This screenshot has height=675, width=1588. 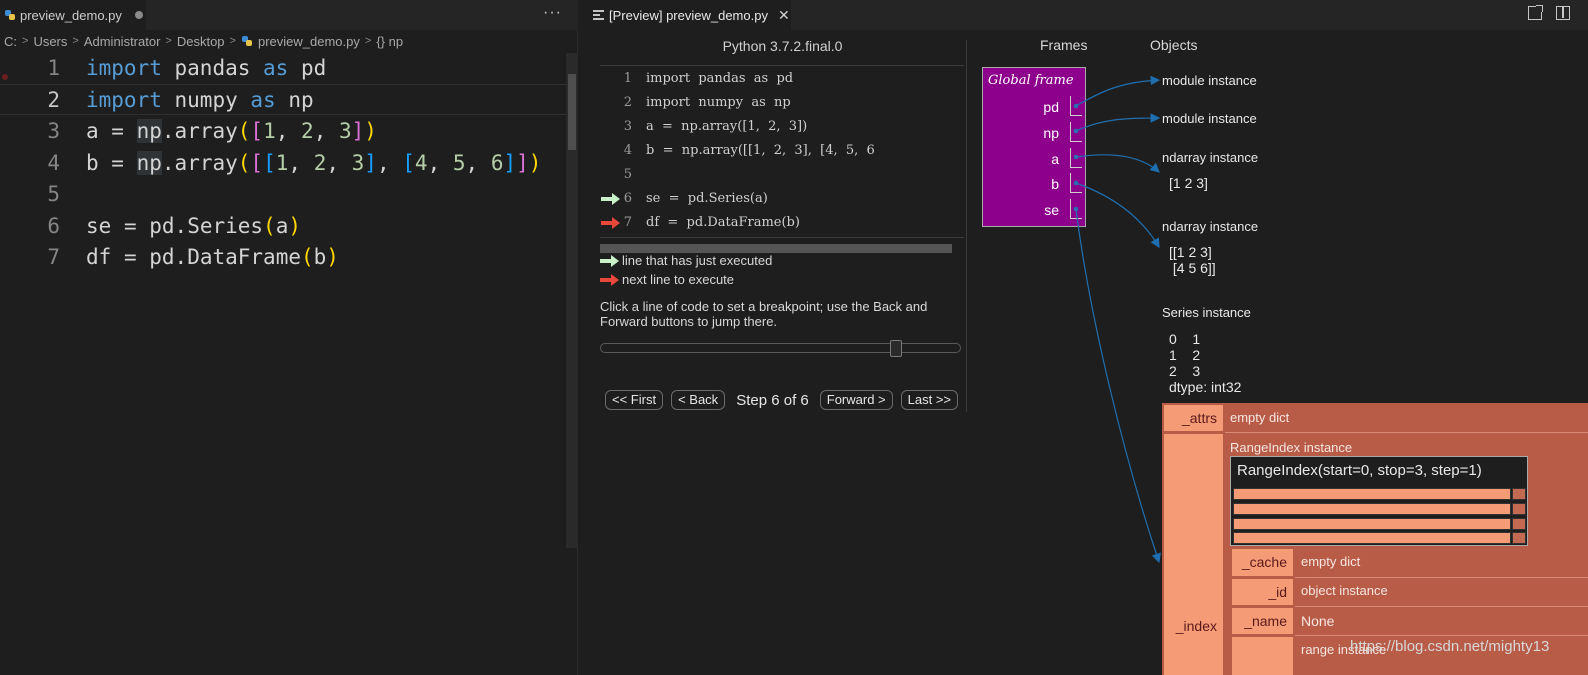 What do you see at coordinates (782, 46) in the screenshot?
I see `python-version: Python 3.7.2.final.0` at bounding box center [782, 46].